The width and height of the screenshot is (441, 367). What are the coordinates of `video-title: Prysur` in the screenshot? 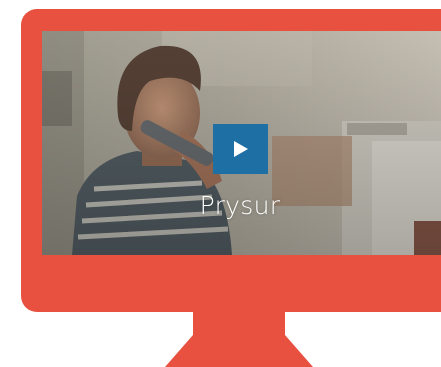 It's located at (240, 205).